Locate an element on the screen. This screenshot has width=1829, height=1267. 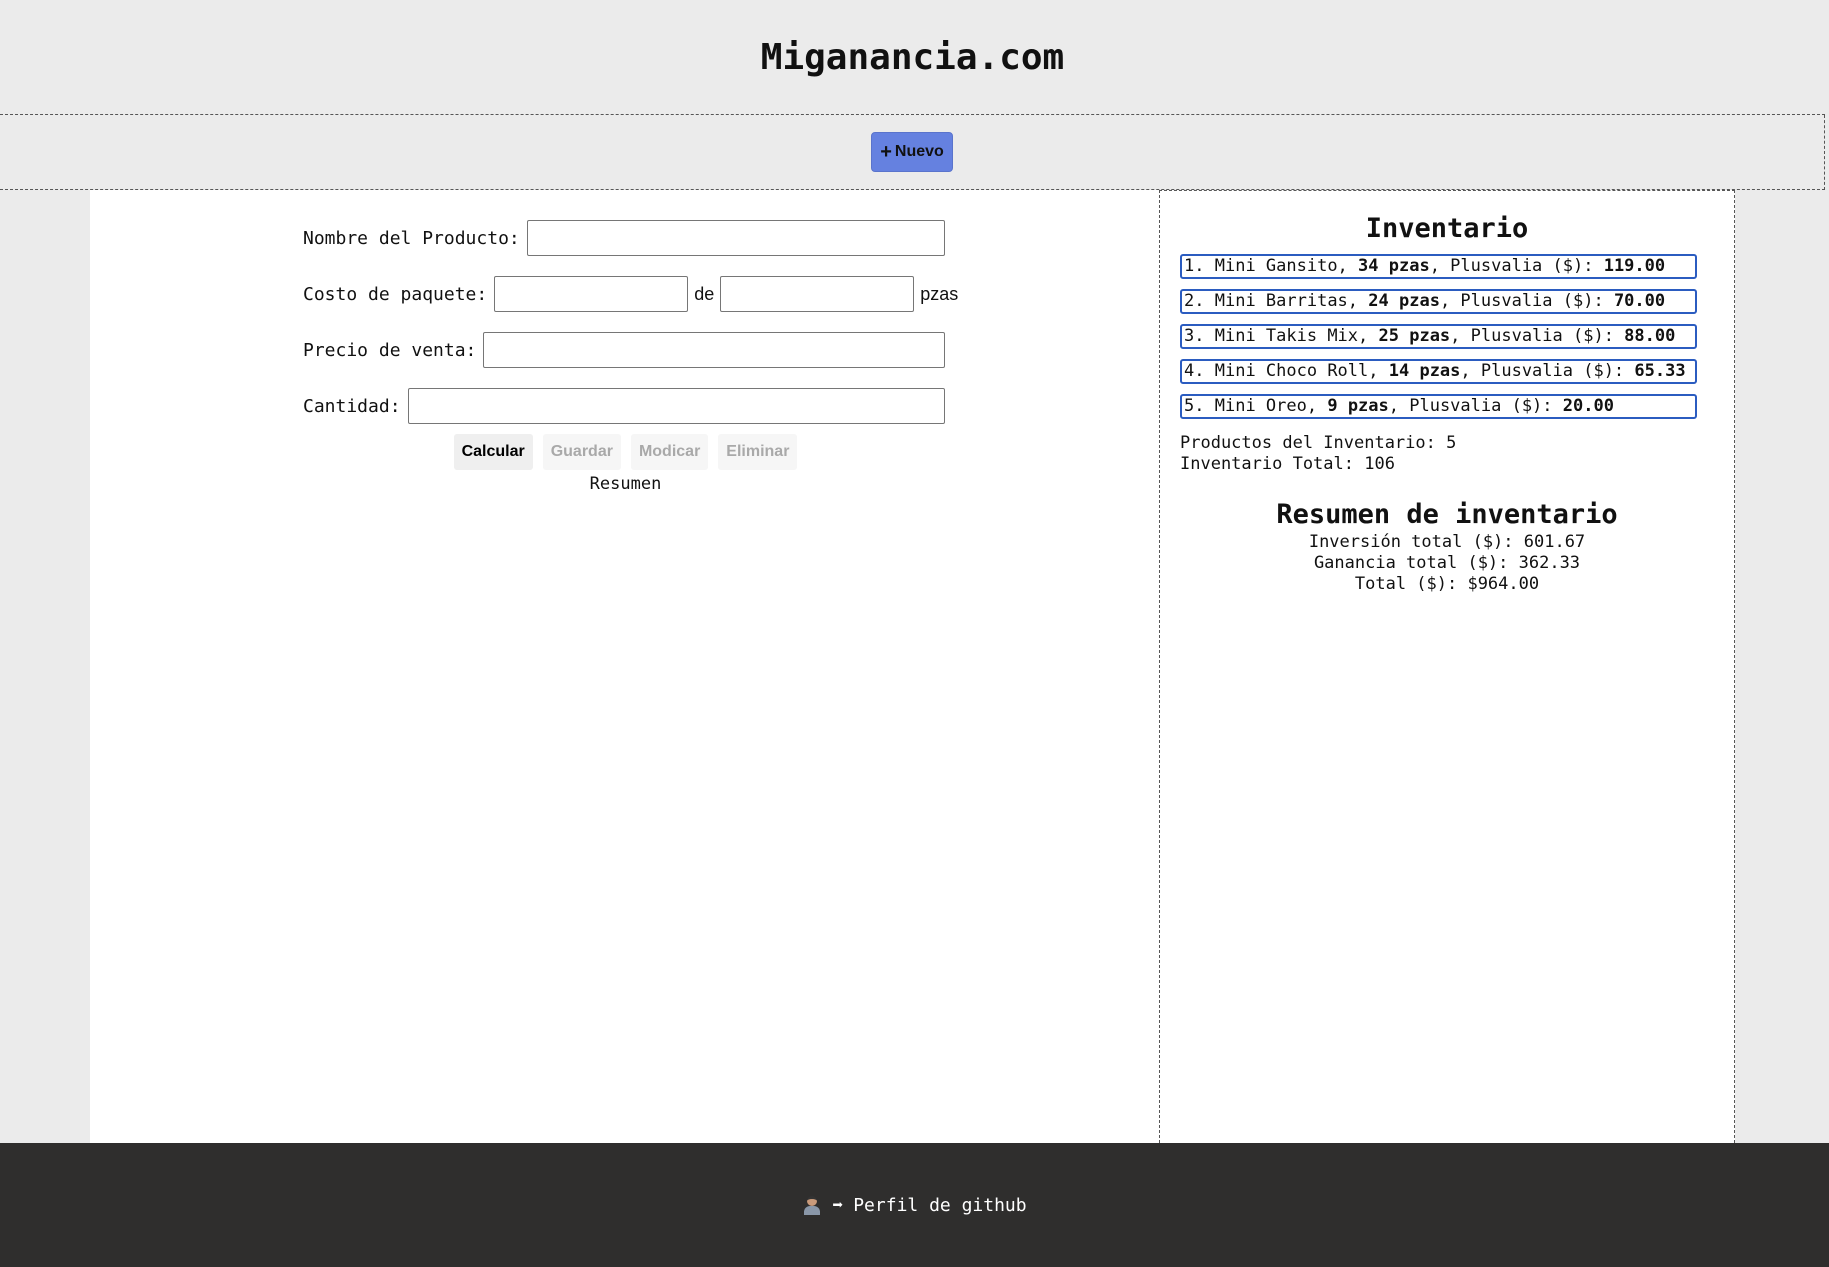
total-profit: Ganancia total ($): 362.33 is located at coordinates (1447, 563).